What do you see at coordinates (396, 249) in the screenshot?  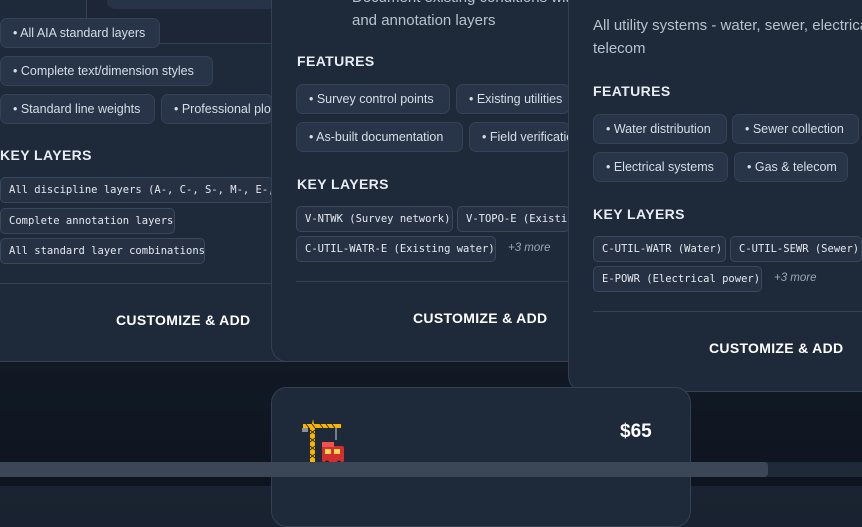 I see `layer-chip: C-UTIL-WATR-E (Existing water)` at bounding box center [396, 249].